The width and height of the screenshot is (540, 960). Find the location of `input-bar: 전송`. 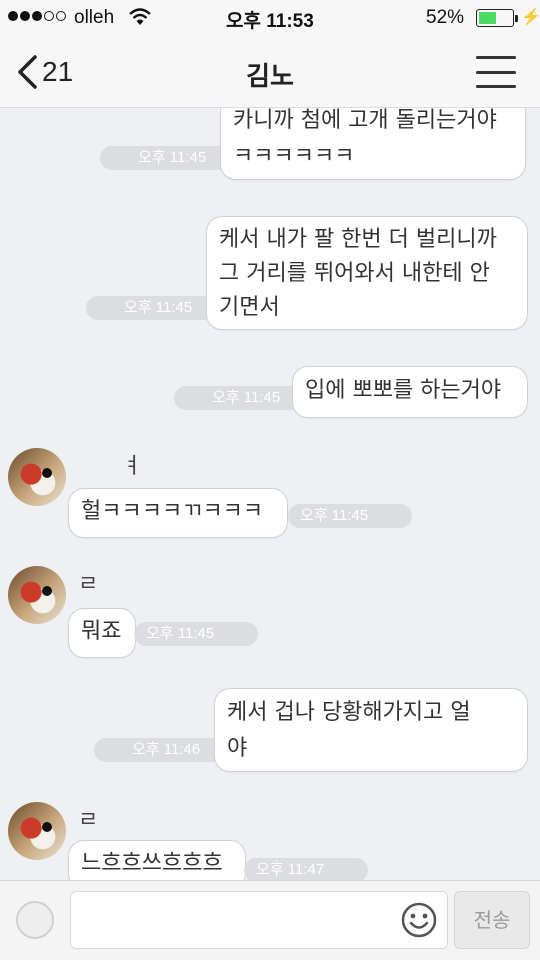

input-bar: 전송 is located at coordinates (270, 920).